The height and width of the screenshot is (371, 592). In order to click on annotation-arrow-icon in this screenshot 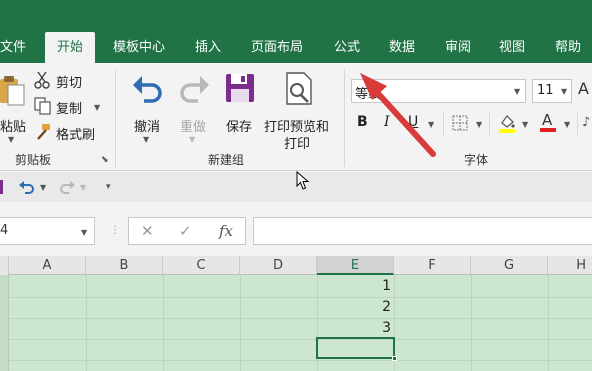, I will do `click(398, 115)`.